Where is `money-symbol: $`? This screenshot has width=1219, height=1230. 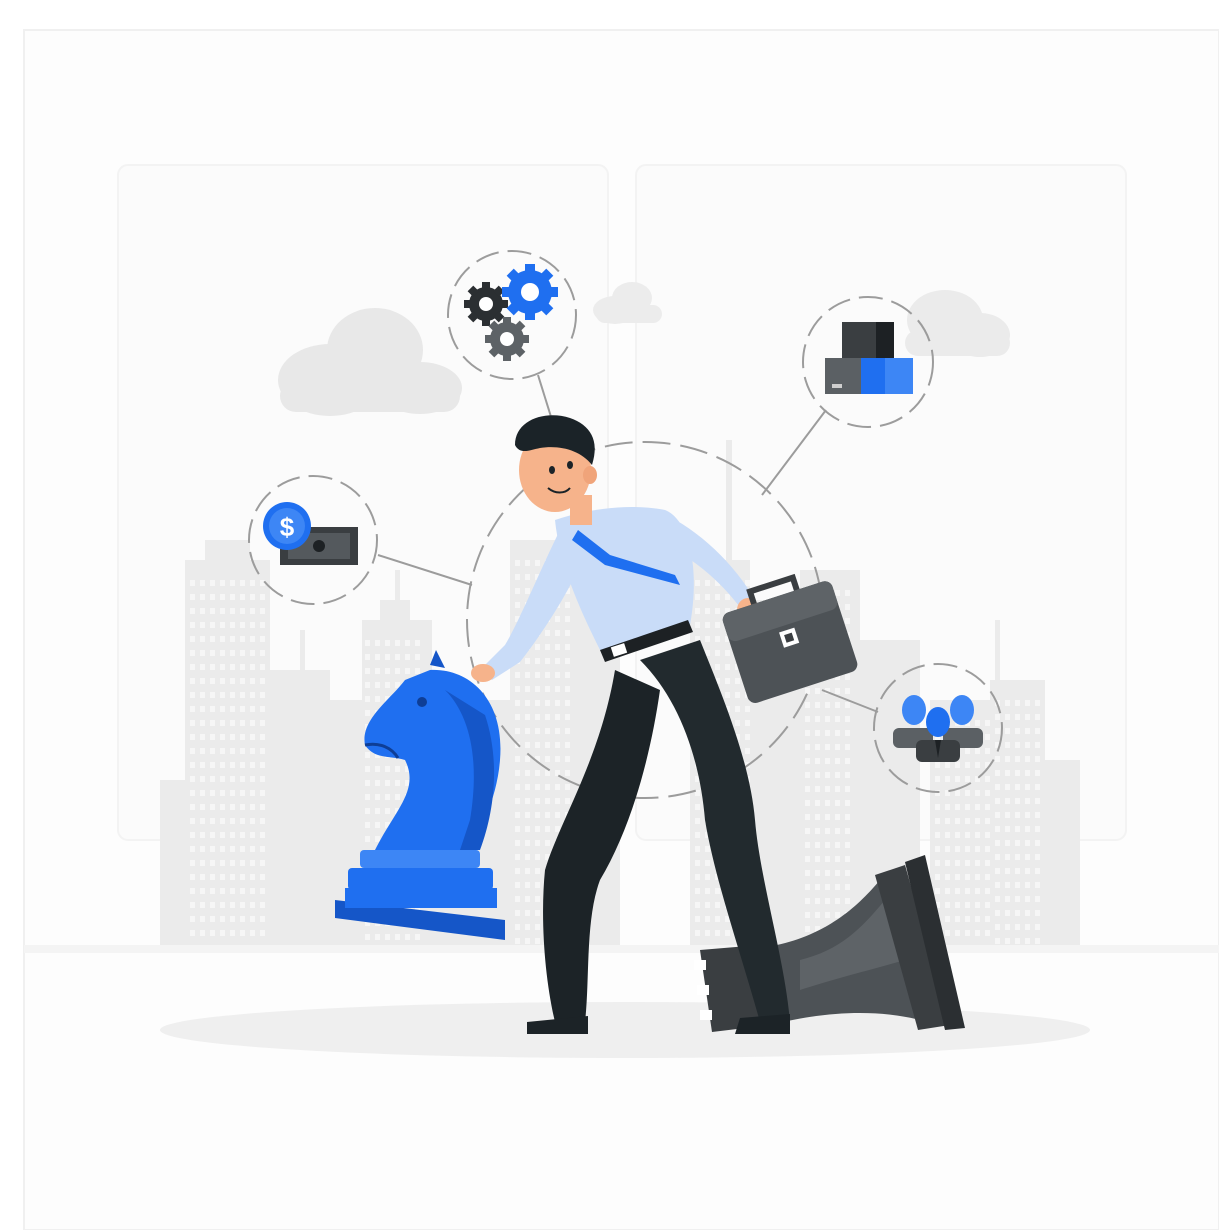
money-symbol: $ is located at coordinates (287, 527).